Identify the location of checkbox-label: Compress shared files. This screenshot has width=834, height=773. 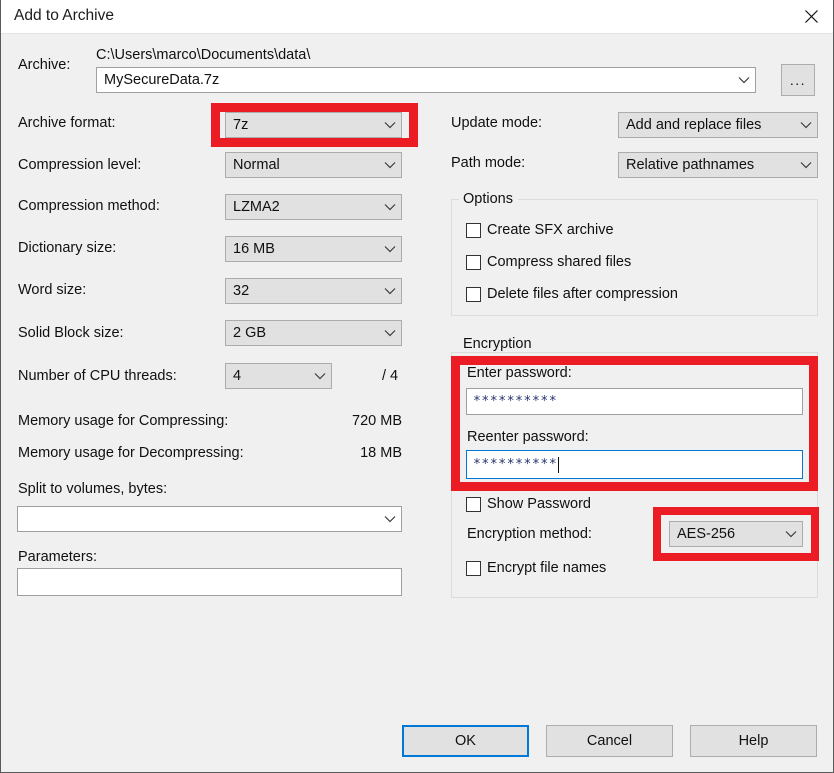
(559, 262).